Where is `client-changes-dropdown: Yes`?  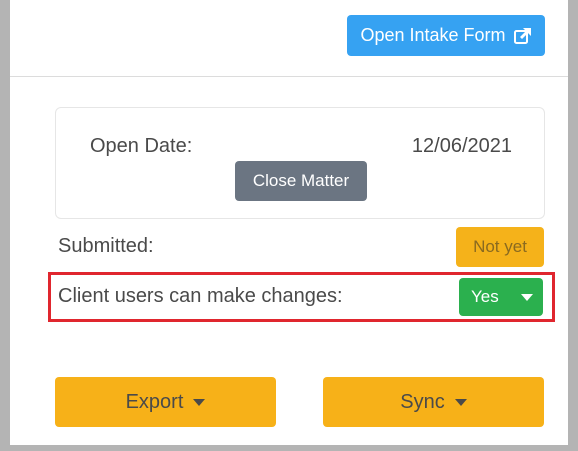
client-changes-dropdown: Yes is located at coordinates (501, 297).